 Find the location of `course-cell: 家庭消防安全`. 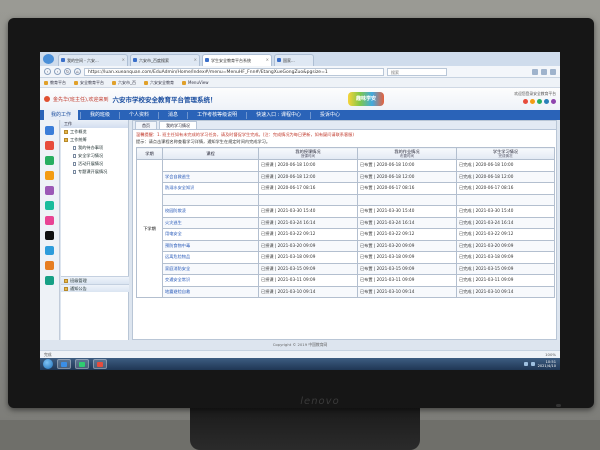

course-cell: 家庭消防安全 is located at coordinates (210, 268).